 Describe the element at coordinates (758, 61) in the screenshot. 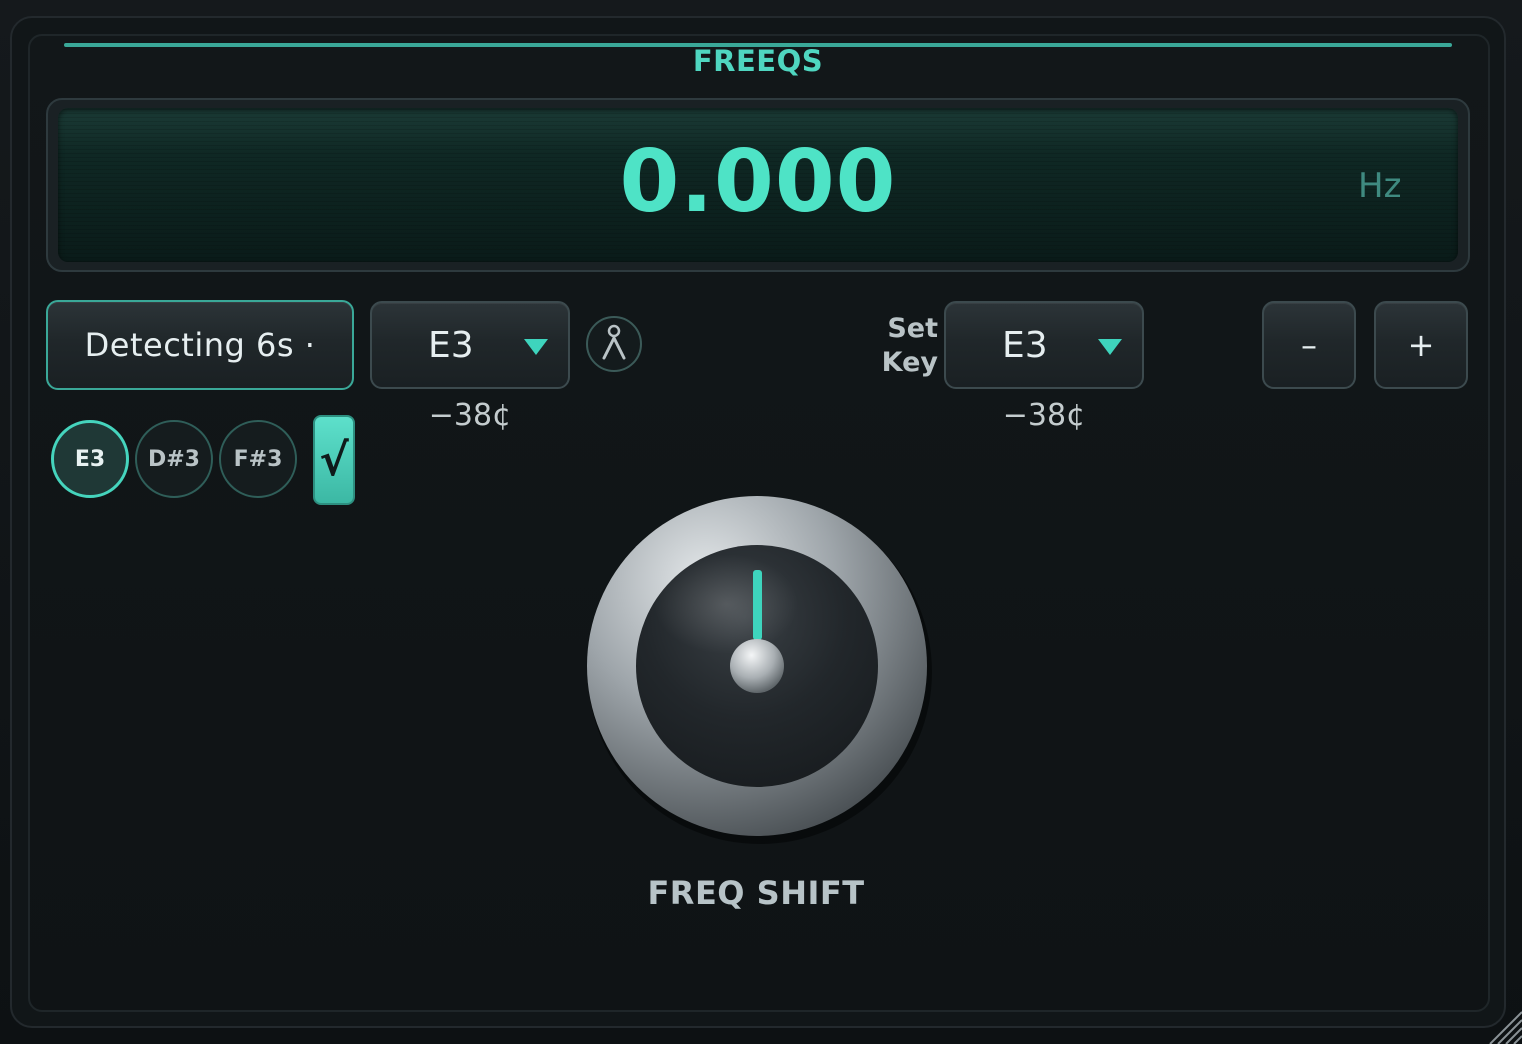

I see `app-title: FREEQS` at that location.